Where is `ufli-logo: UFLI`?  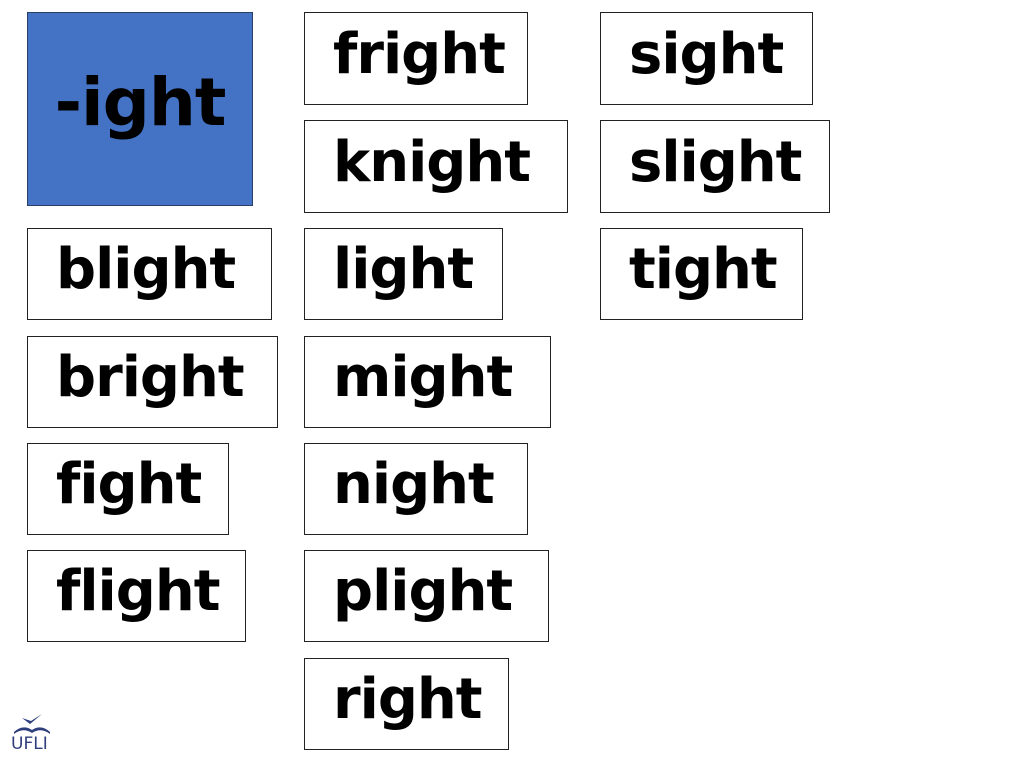 ufli-logo: UFLI is located at coordinates (33, 736).